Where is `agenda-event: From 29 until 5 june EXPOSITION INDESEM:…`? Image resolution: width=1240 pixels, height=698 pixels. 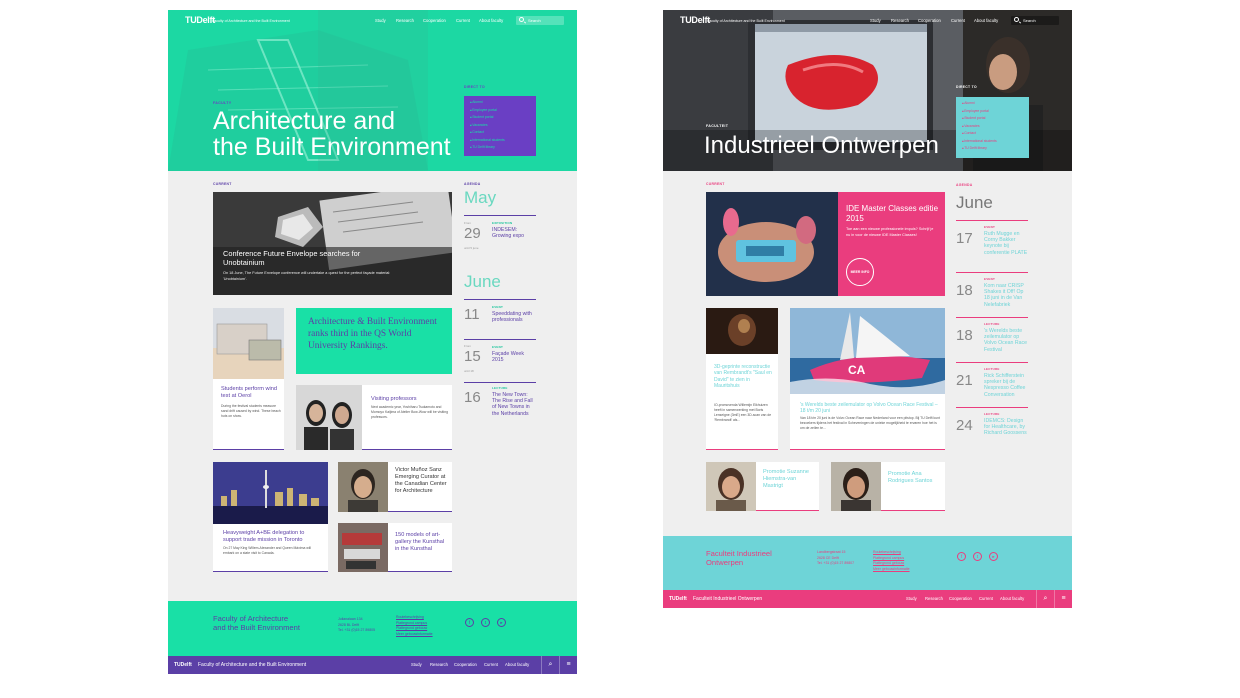
agenda-event: From 29 until 5 june EXPOSITION INDESEM:… is located at coordinates (500, 235).